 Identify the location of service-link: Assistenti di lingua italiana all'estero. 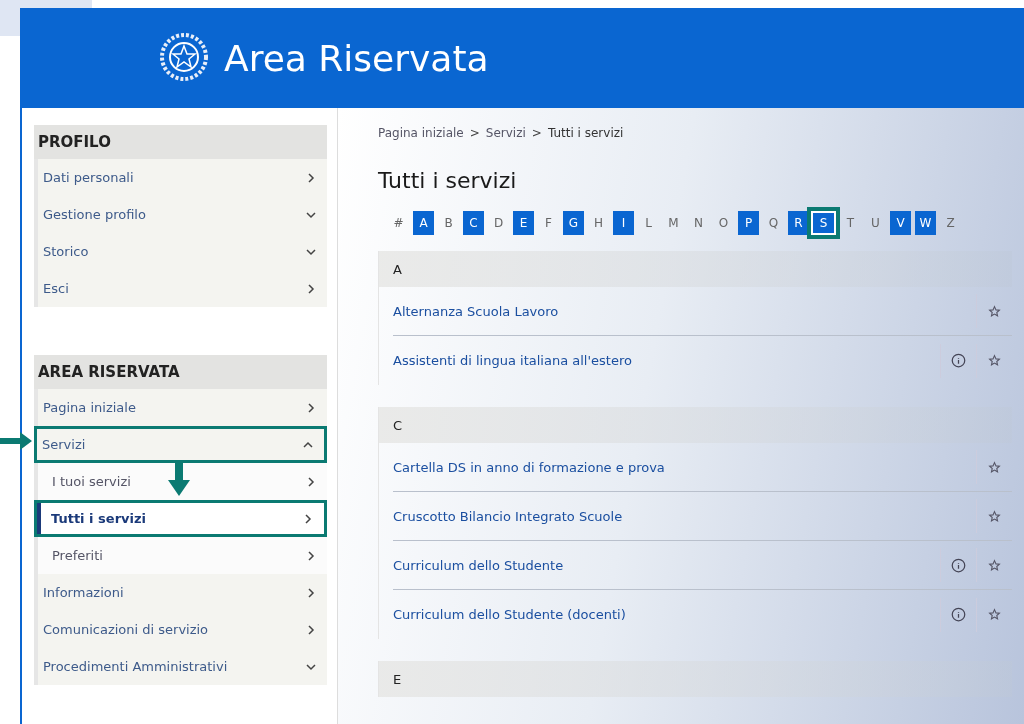
(666, 360).